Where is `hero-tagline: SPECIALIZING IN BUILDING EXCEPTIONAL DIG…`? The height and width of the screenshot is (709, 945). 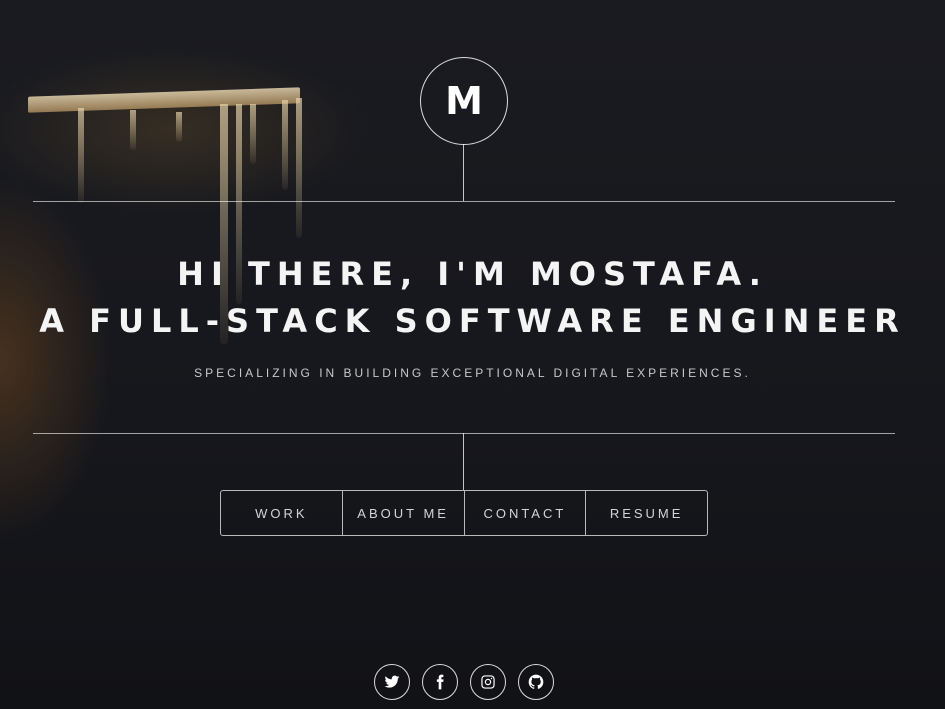
hero-tagline: SPECIALIZING IN BUILDING EXCEPTIONAL DIG… is located at coordinates (472, 373).